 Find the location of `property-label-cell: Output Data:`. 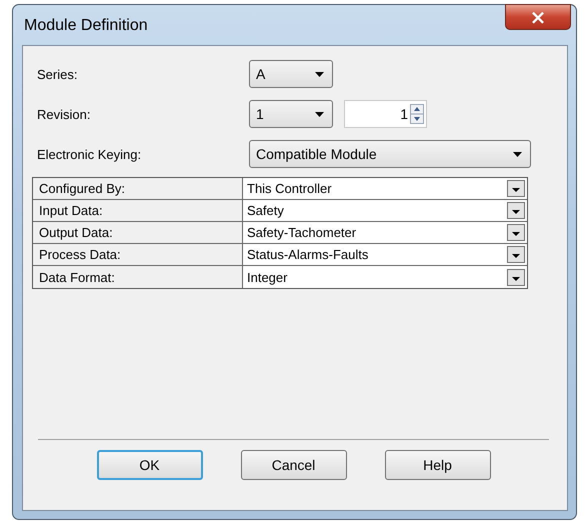

property-label-cell: Output Data: is located at coordinates (138, 233).